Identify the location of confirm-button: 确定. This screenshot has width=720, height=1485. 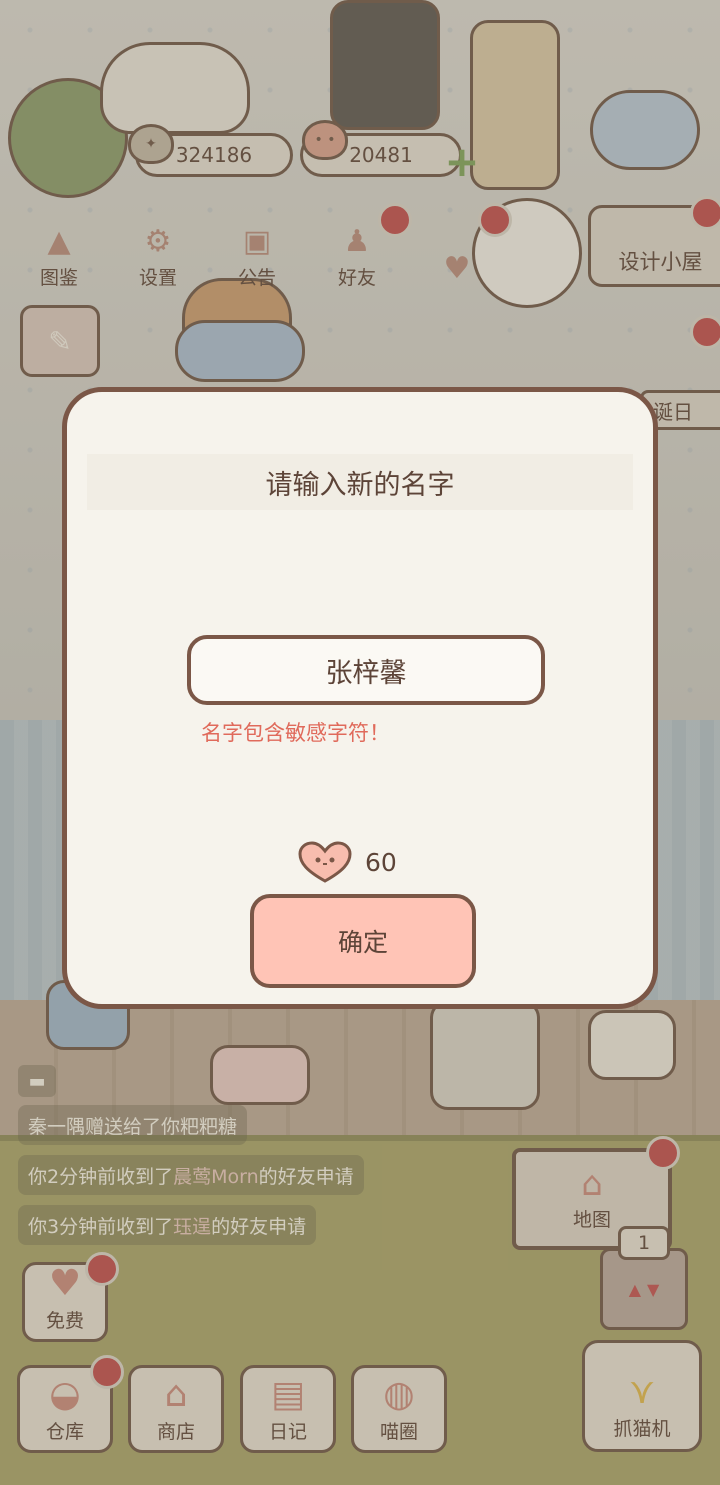
(363, 941).